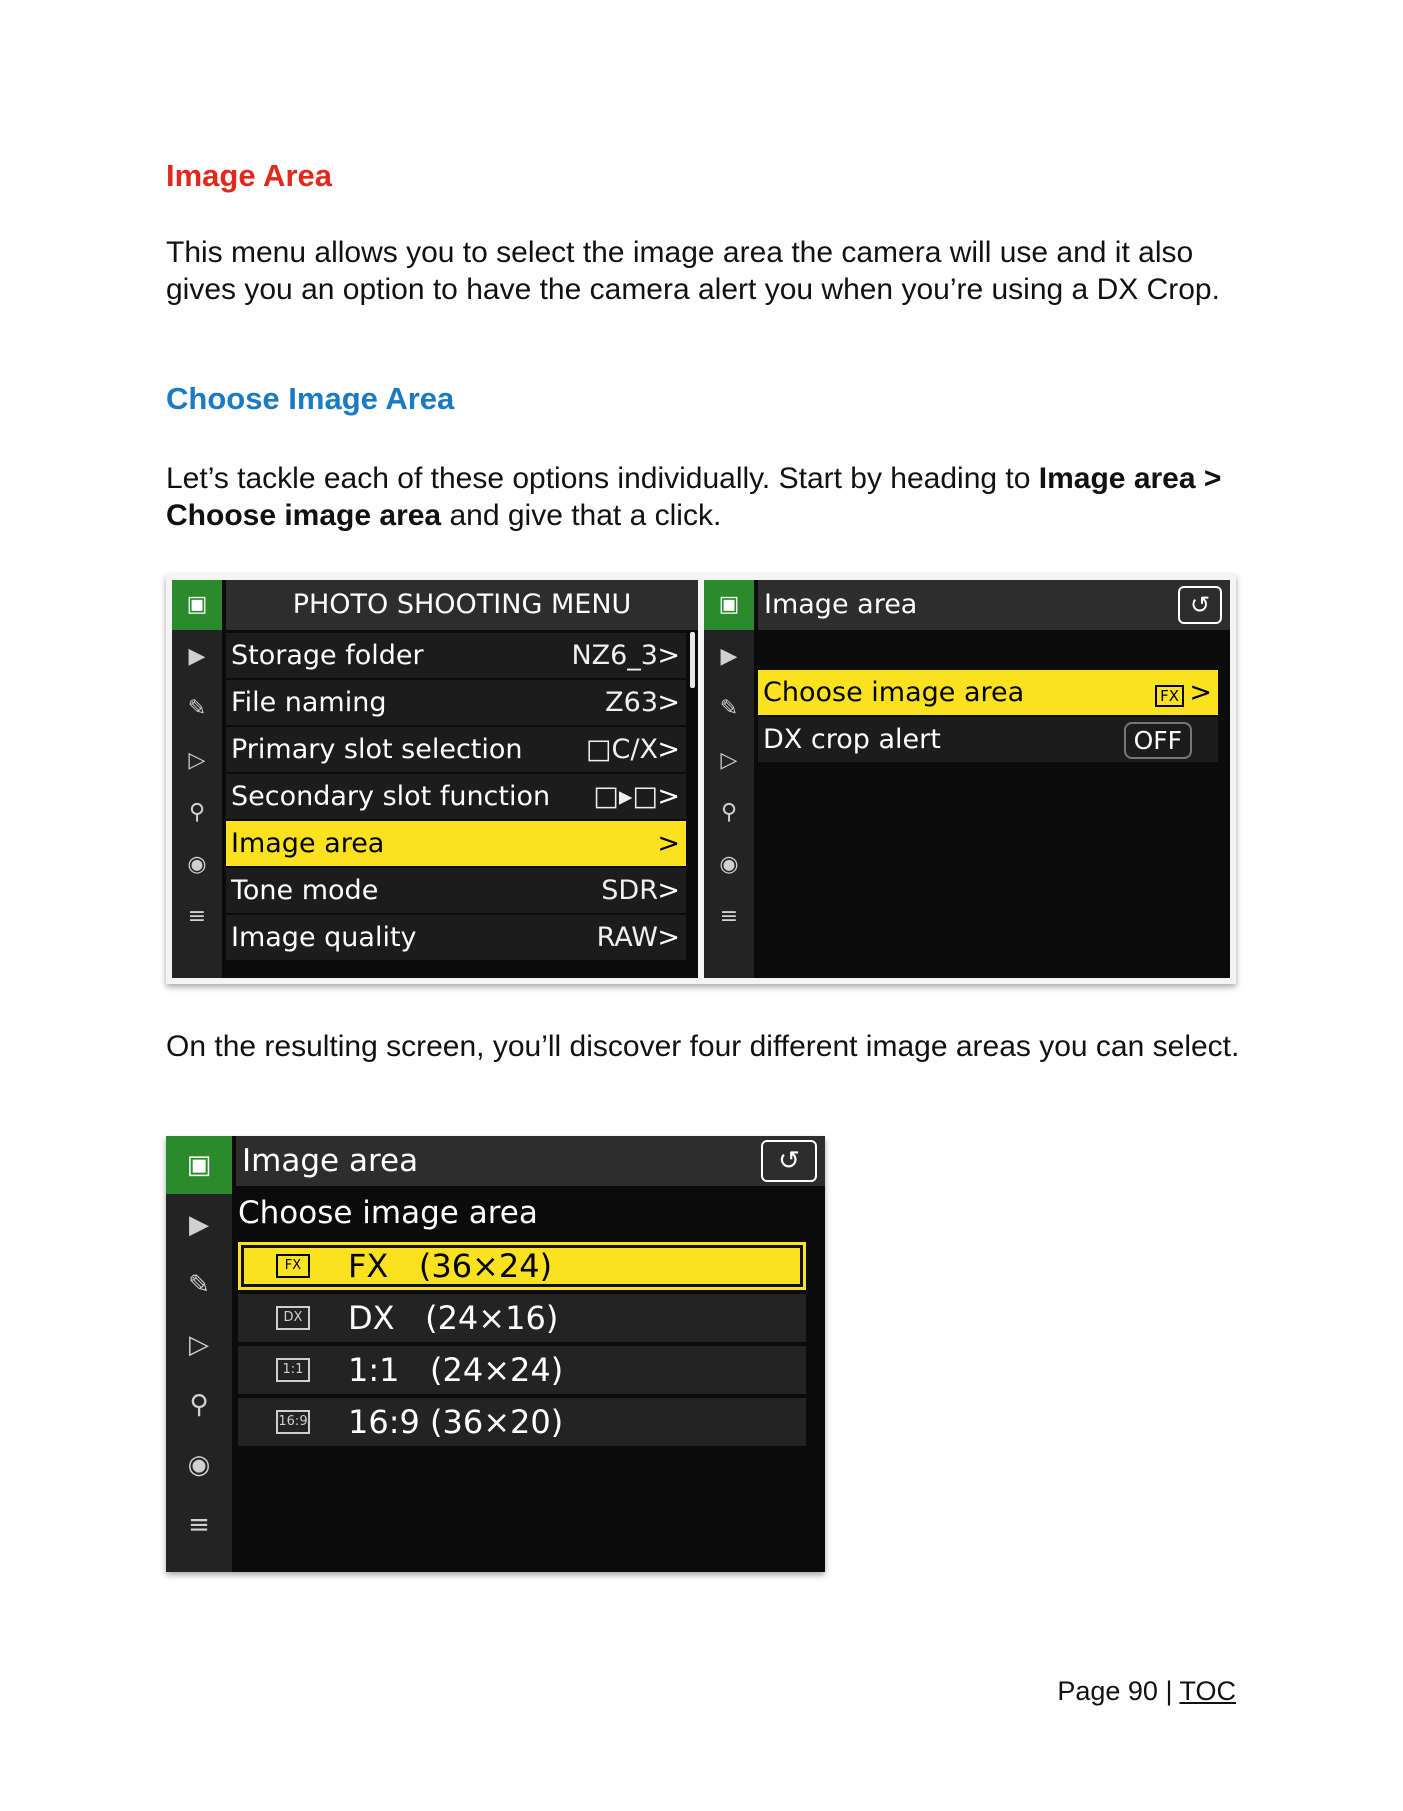  I want to click on menu-item-storage-folder: Storage folder NZ6_3 >, so click(456, 655).